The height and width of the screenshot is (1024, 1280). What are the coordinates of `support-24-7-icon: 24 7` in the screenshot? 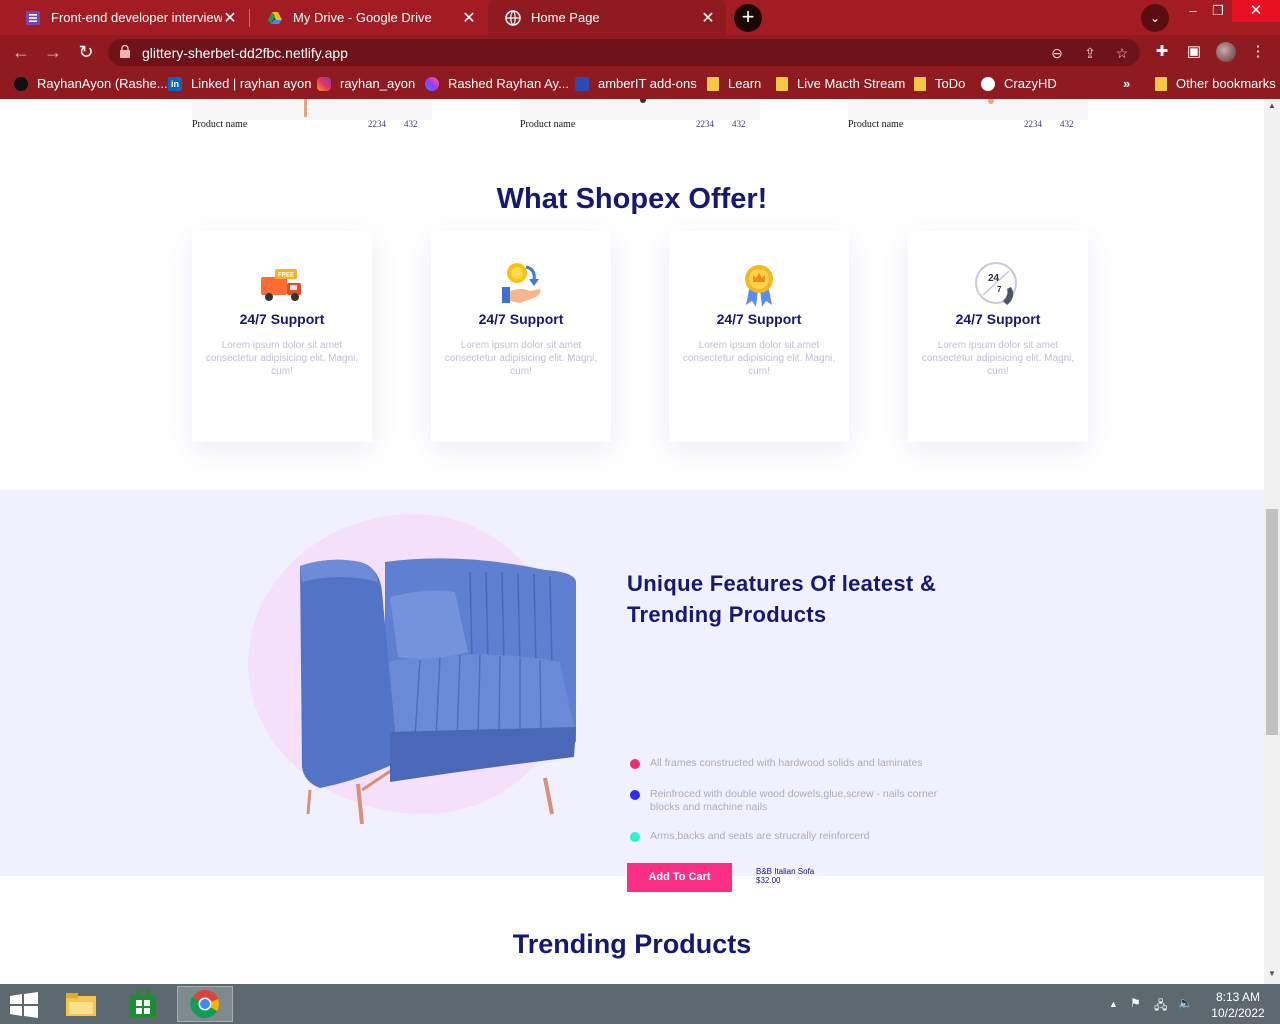 It's located at (996, 283).